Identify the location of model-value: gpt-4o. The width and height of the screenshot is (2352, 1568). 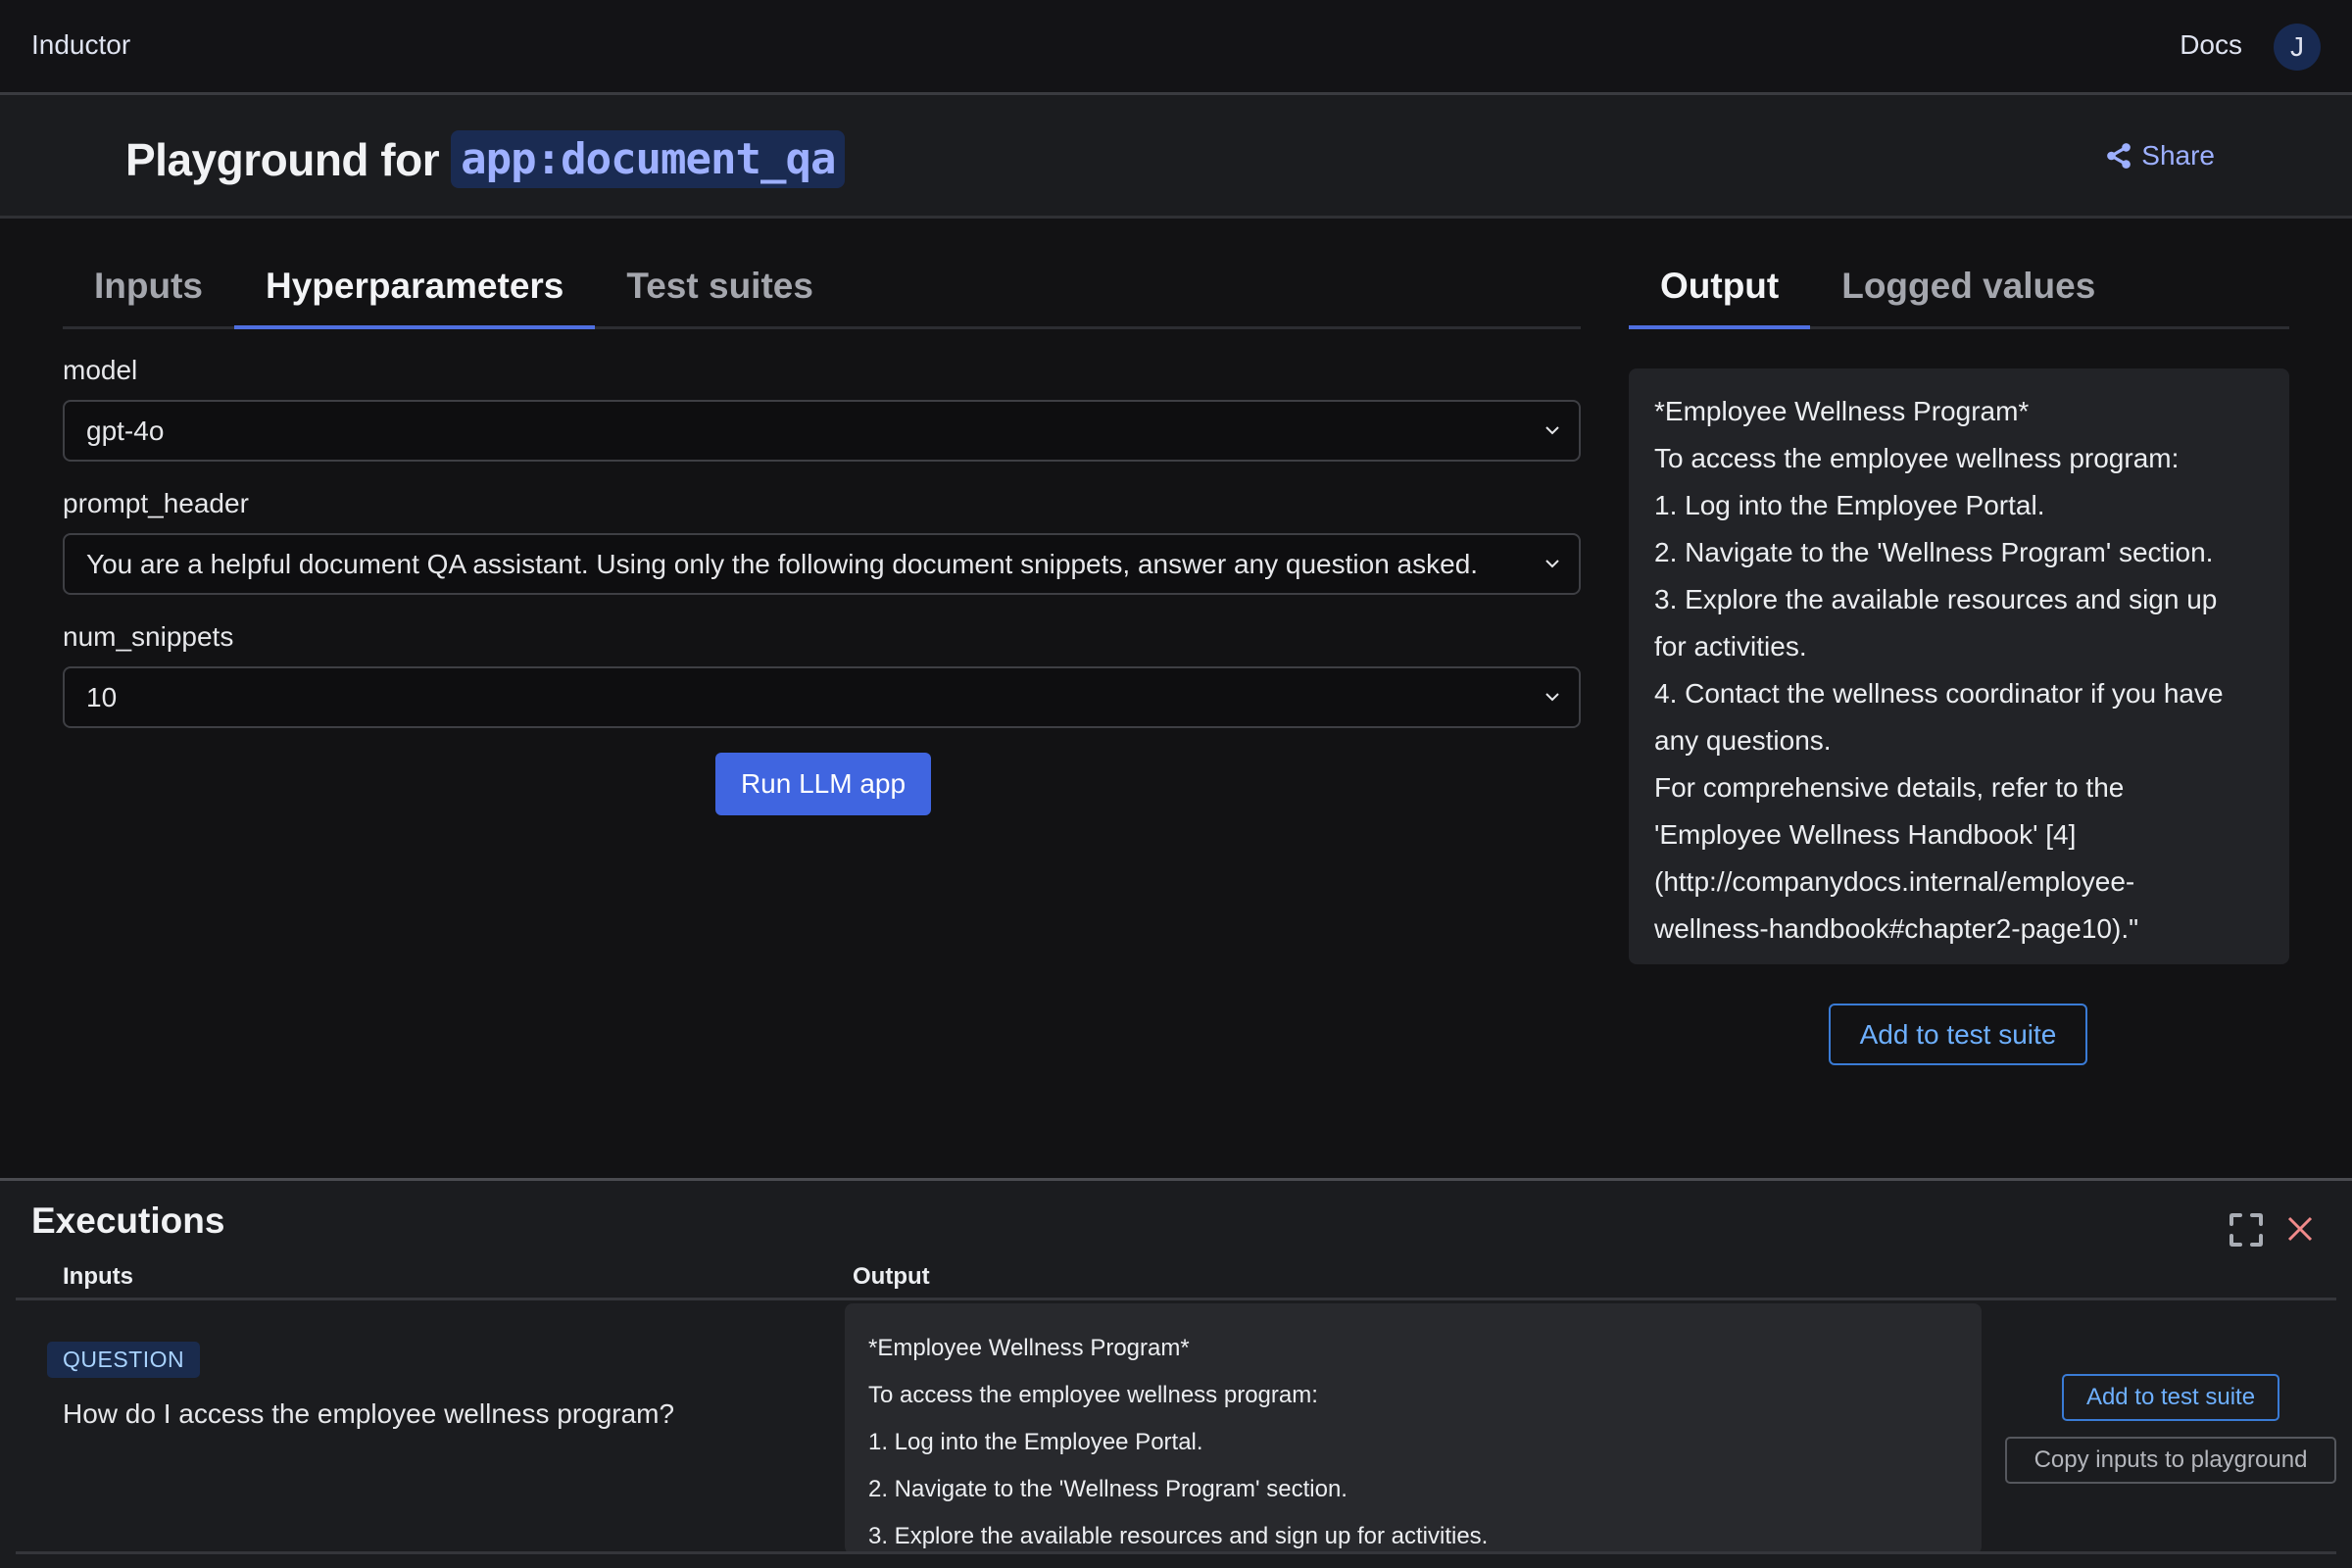
(126, 431).